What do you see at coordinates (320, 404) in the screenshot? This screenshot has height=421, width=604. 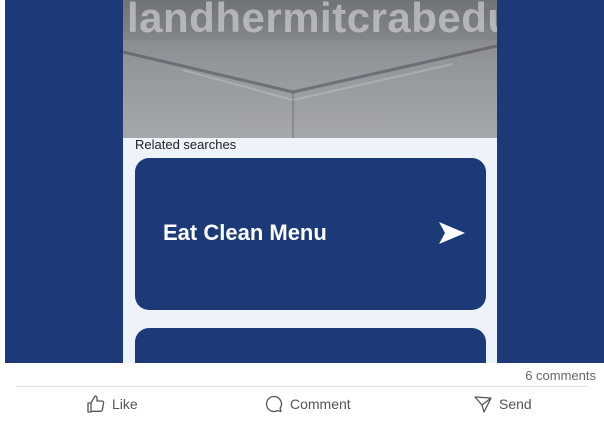 I see `comment-label: Comment` at bounding box center [320, 404].